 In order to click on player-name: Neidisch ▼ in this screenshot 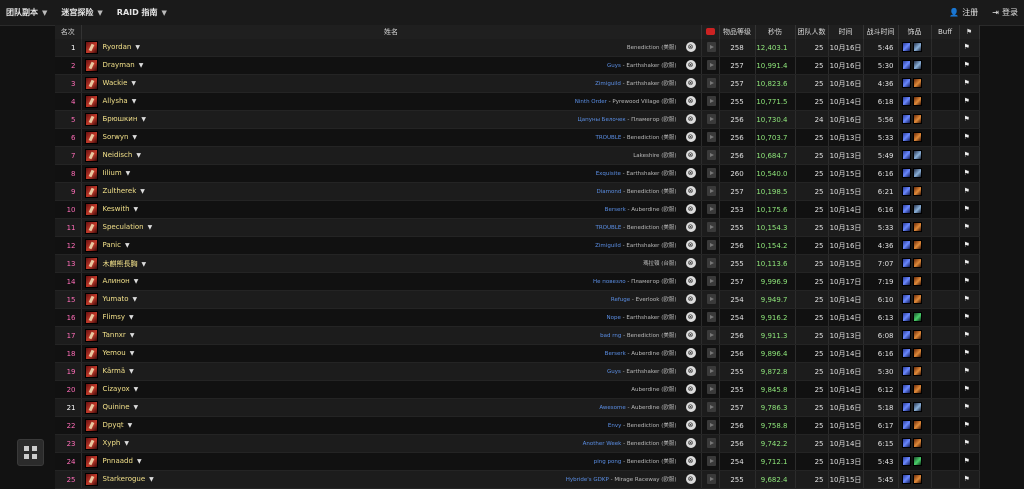, I will do `click(122, 155)`.